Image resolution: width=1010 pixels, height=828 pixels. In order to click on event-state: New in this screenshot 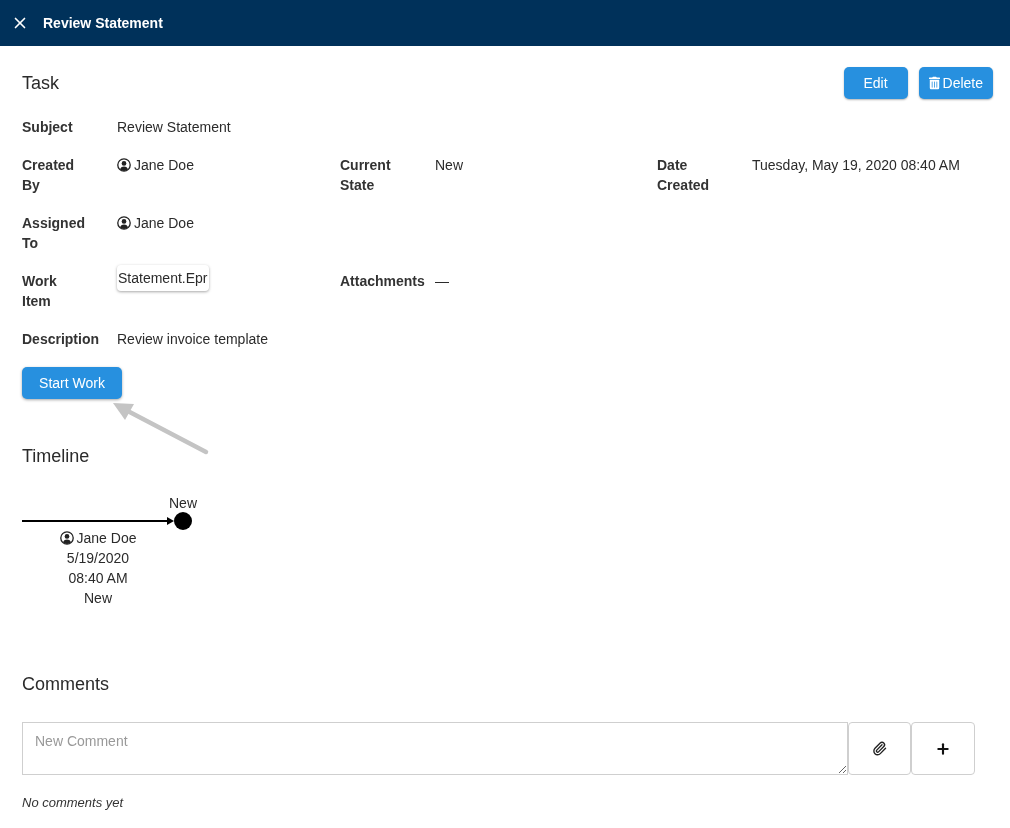, I will do `click(98, 598)`.